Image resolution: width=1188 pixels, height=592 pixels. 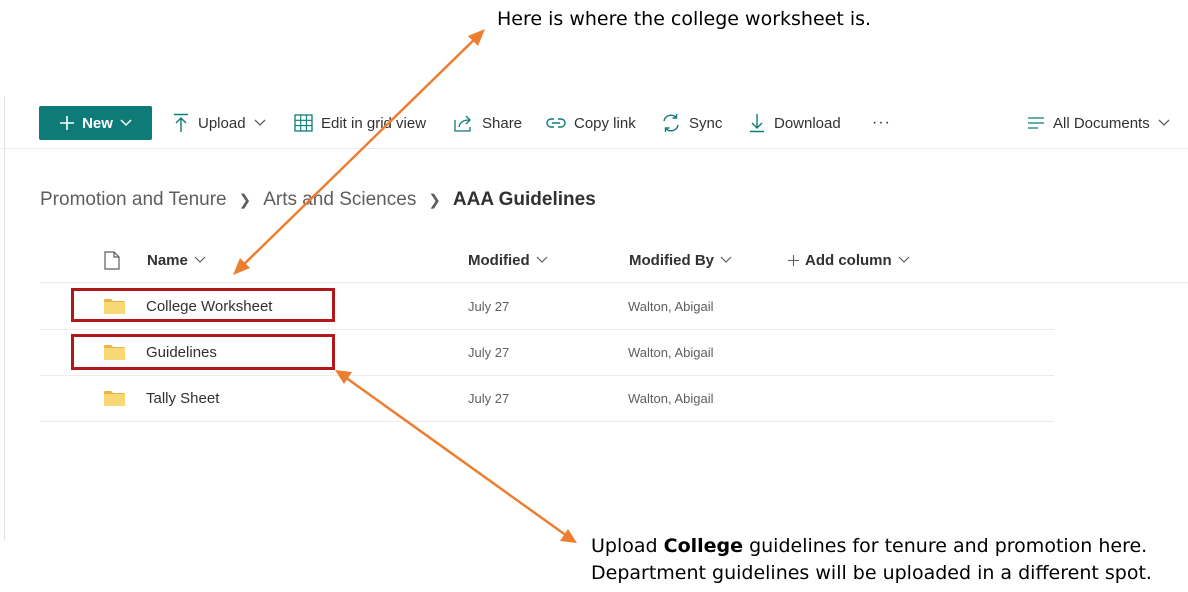 I want to click on arrow-to-guidelines, so click(x=456, y=456).